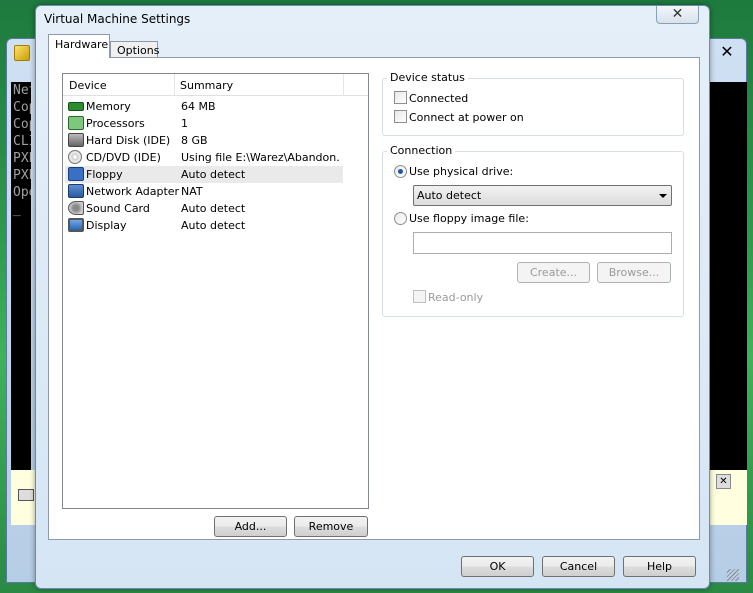 The width and height of the screenshot is (753, 593). What do you see at coordinates (578, 566) in the screenshot?
I see `cancel-button: Cancel` at bounding box center [578, 566].